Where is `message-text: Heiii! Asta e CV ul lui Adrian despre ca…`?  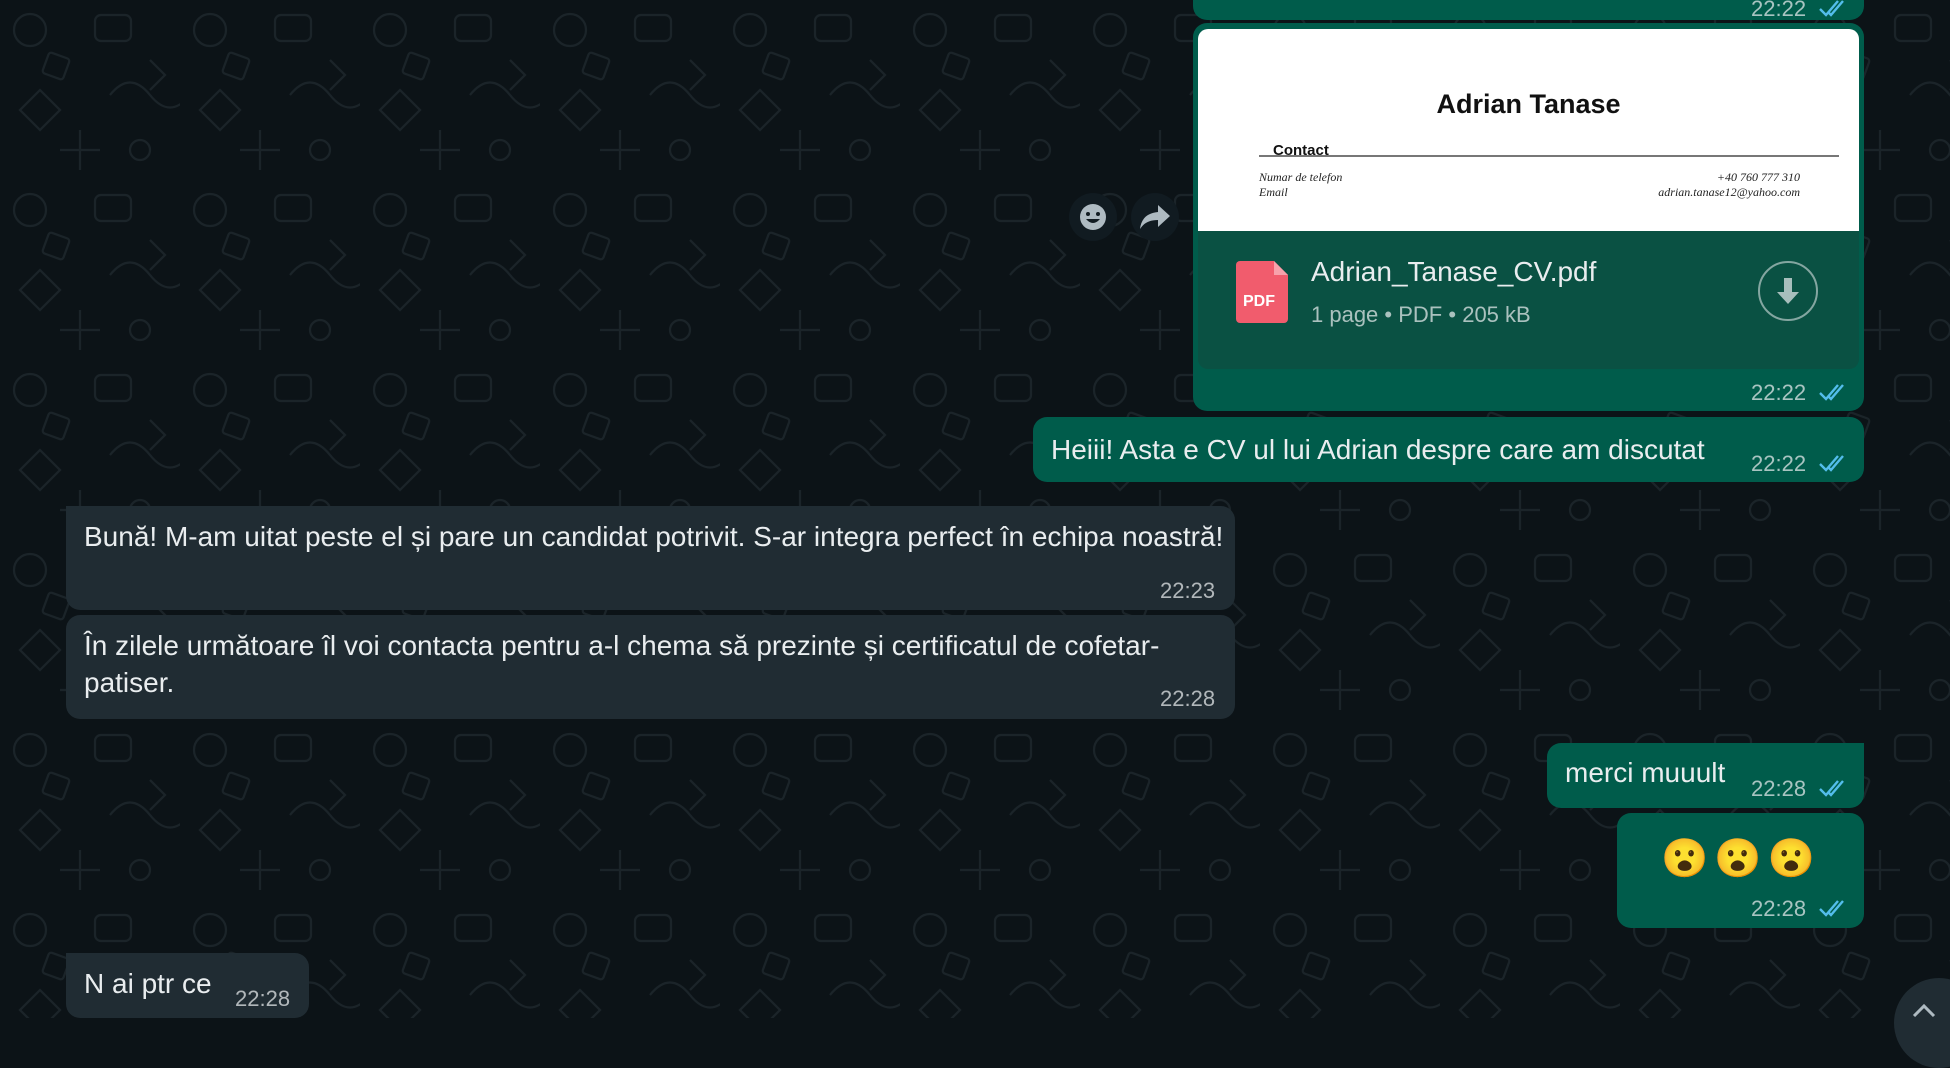
message-text: Heiii! Asta e CV ul lui Adrian despre ca… is located at coordinates (1378, 449).